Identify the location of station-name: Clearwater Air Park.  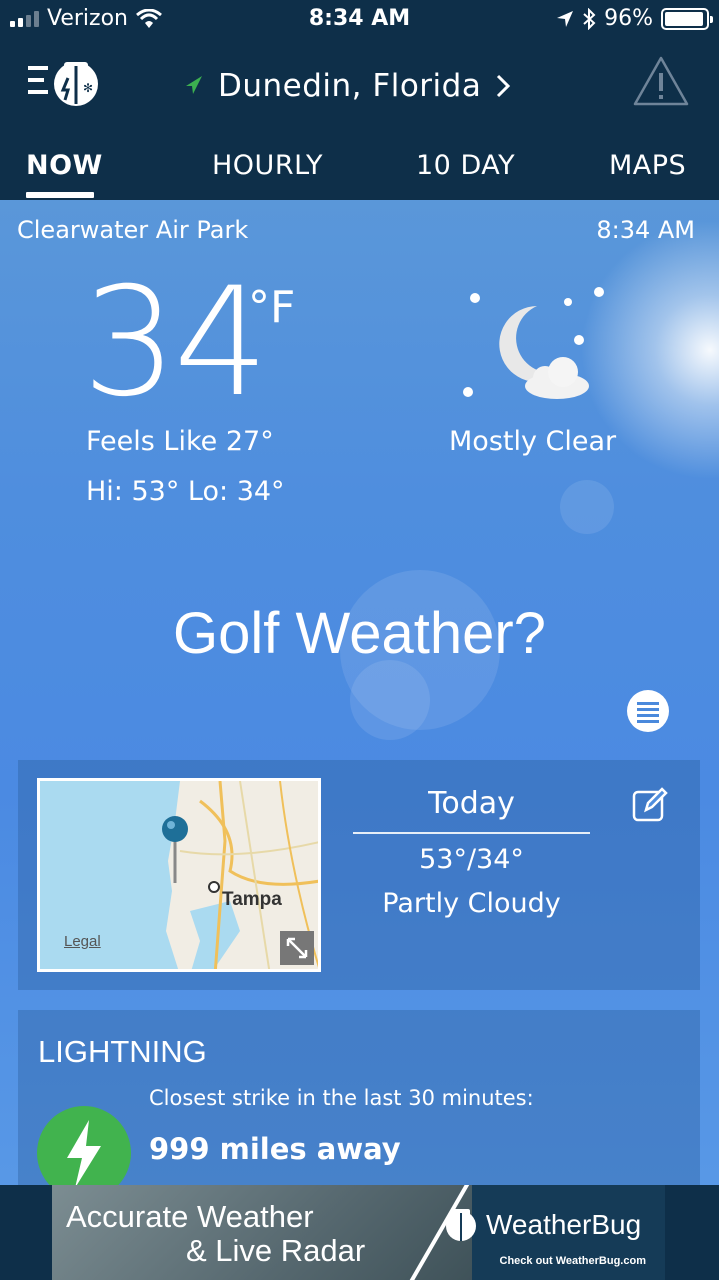
(132, 230).